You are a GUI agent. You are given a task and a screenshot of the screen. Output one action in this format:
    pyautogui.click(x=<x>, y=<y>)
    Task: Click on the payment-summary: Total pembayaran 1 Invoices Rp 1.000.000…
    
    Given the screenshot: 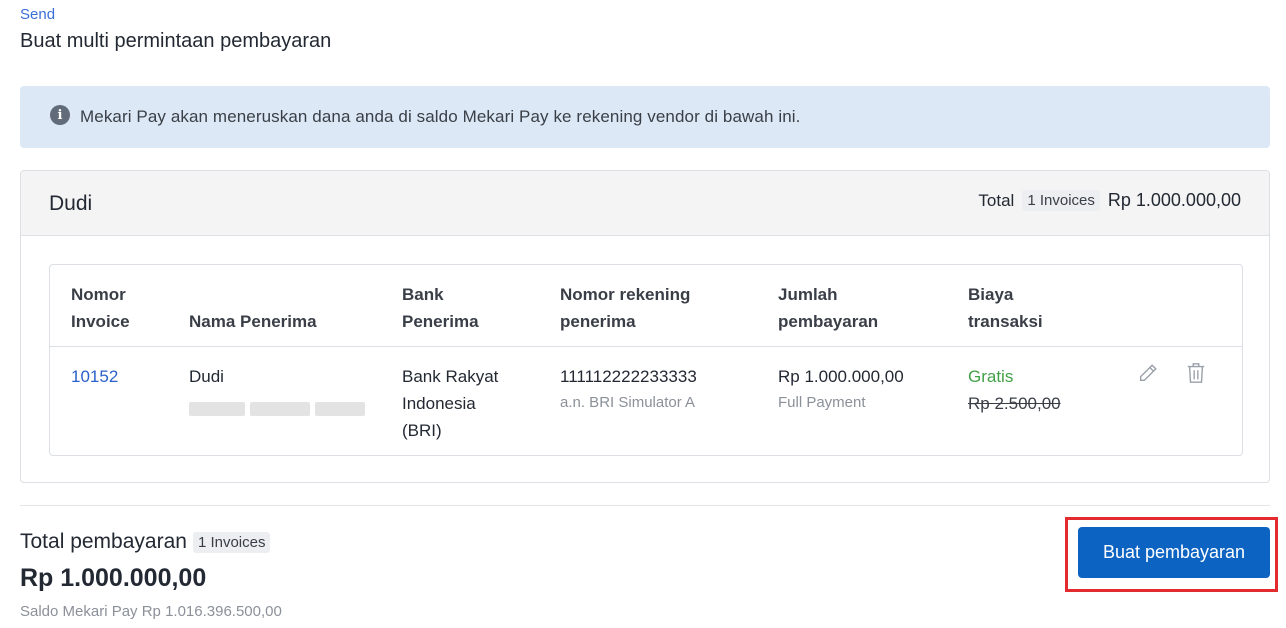 What is the action you would take?
    pyautogui.click(x=151, y=575)
    